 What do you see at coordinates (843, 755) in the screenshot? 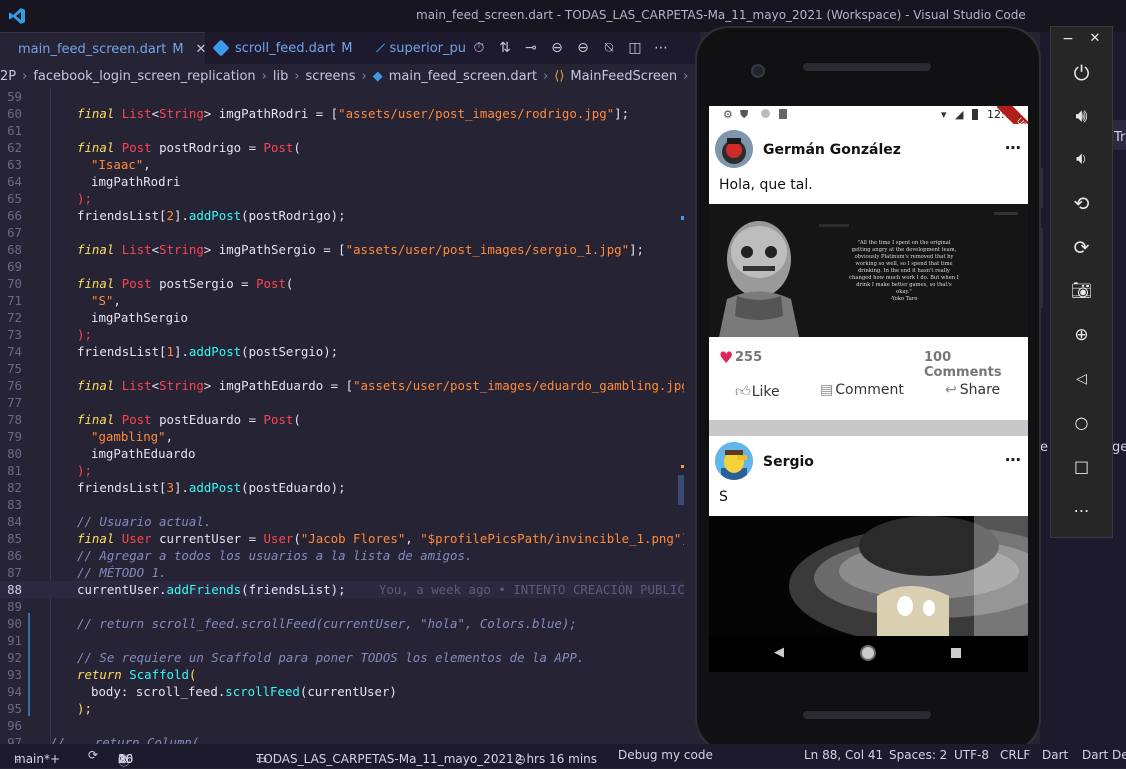
I see `cursor-position: Ln 88, Col 41` at bounding box center [843, 755].